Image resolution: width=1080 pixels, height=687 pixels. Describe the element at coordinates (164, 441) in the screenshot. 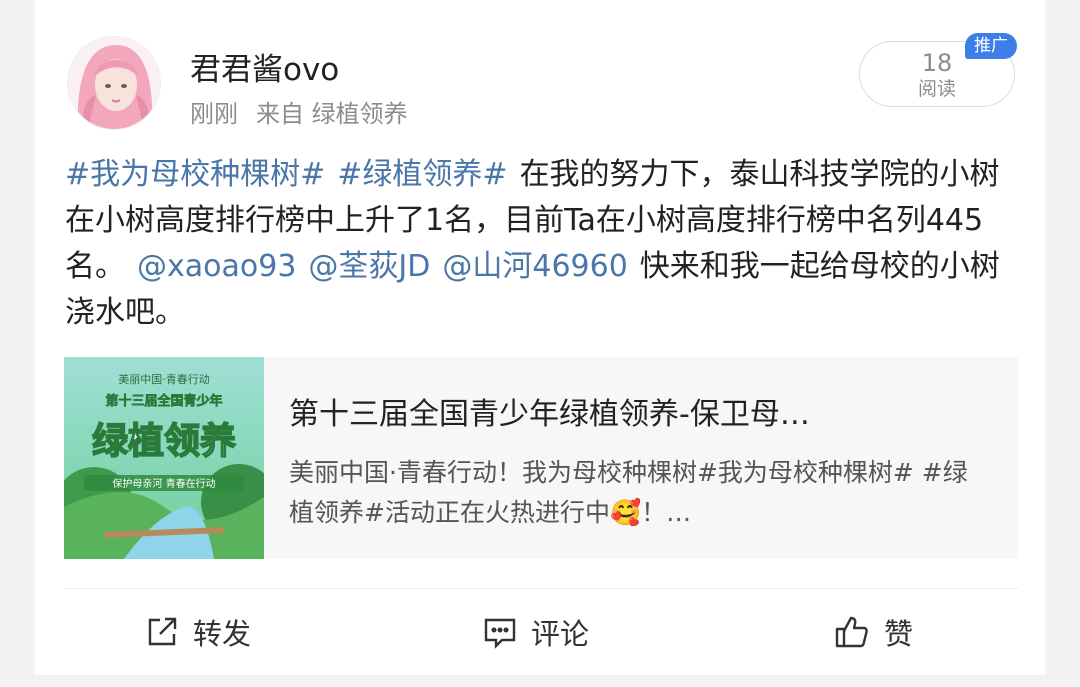

I see `thumb-main-text: 绿植领养` at that location.